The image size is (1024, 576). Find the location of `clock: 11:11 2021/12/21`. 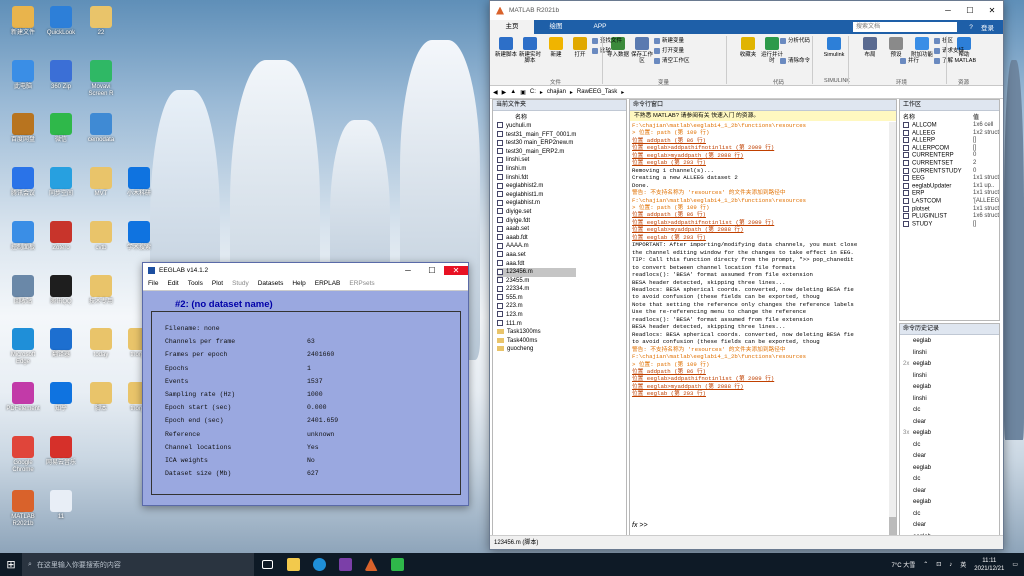

clock: 11:11 2021/12/21 is located at coordinates (989, 565).